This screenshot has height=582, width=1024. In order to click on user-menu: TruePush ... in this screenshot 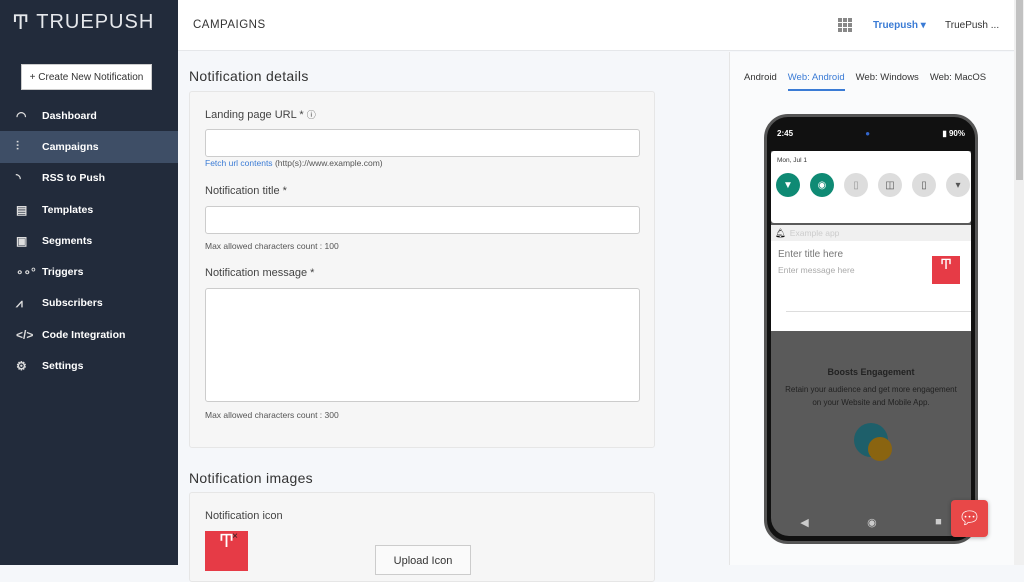, I will do `click(972, 25)`.